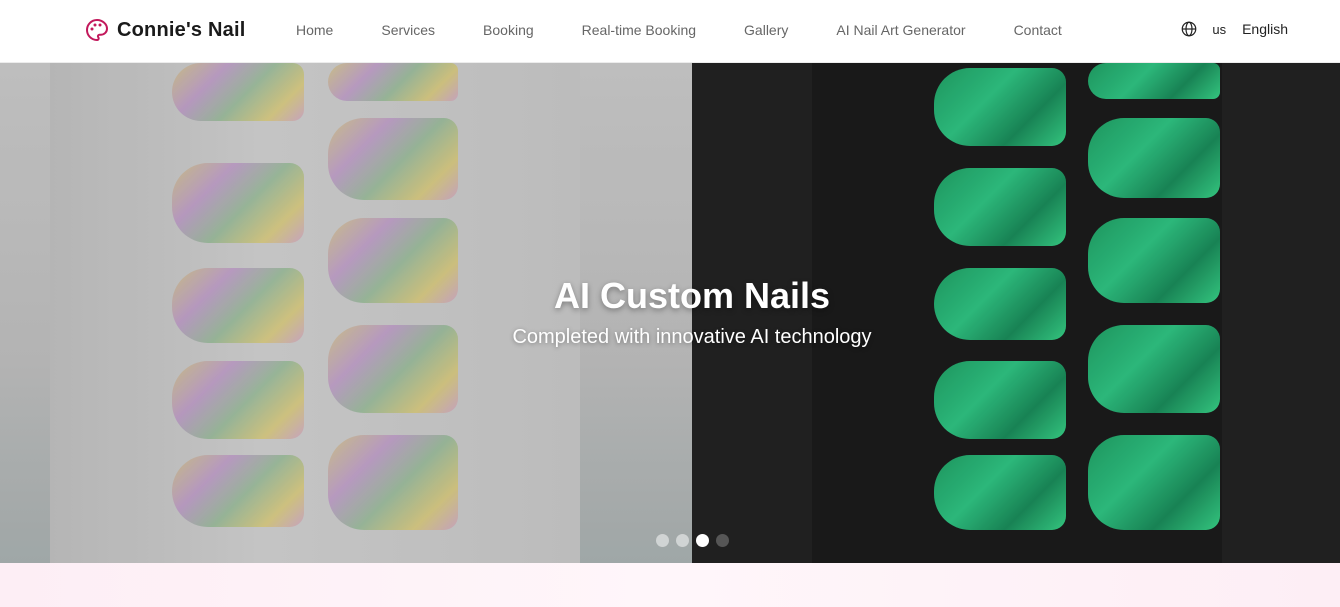 This screenshot has width=1340, height=607. I want to click on carousel-indicators, so click(696, 540).